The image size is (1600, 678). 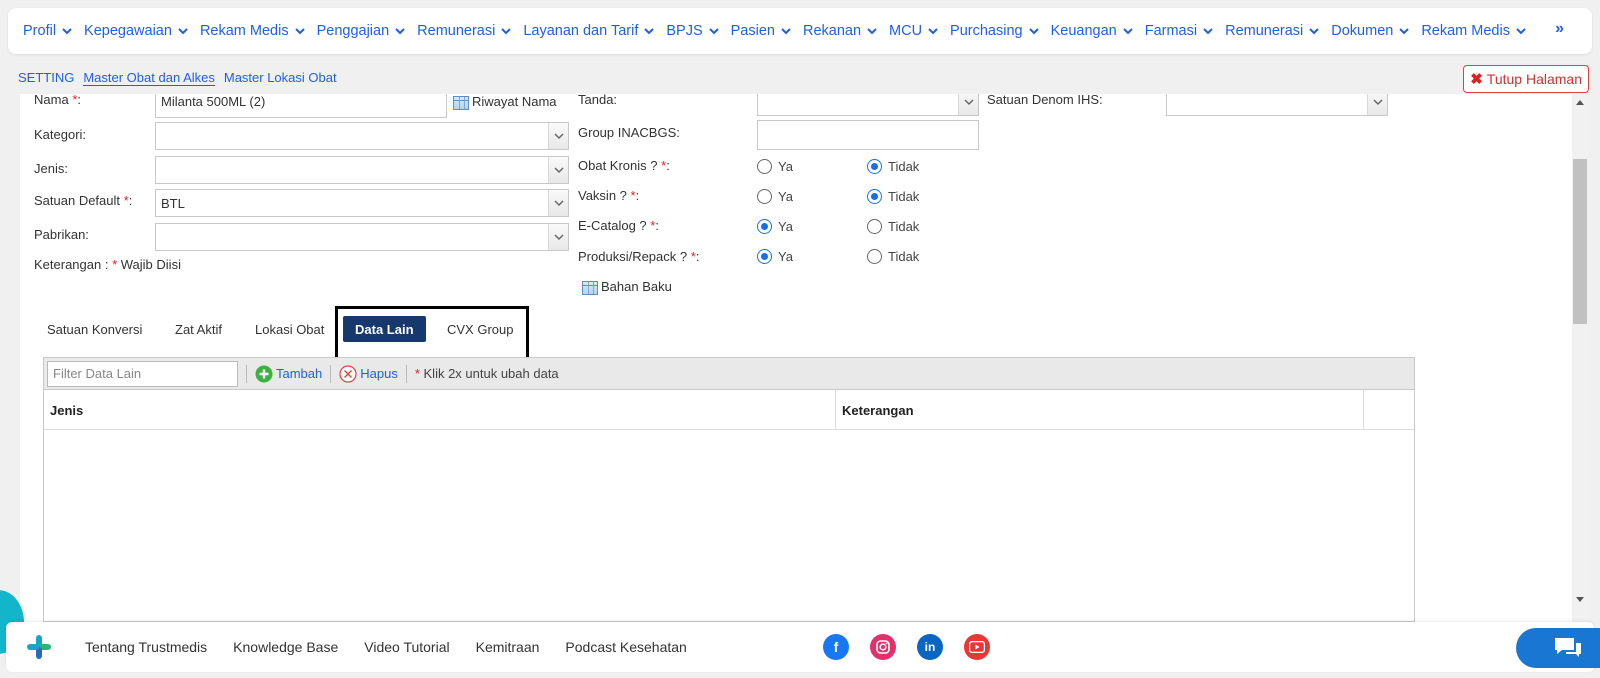 I want to click on satuan-denom-select, so click(x=1277, y=105).